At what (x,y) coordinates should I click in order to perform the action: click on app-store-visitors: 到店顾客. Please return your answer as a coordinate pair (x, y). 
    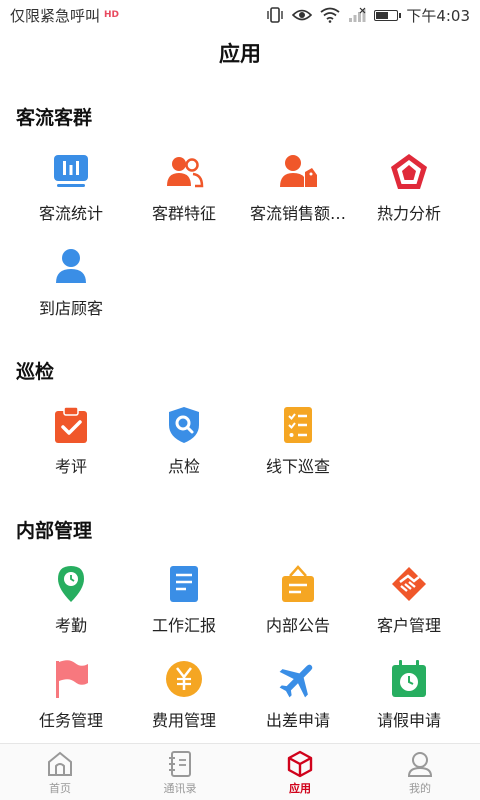
    Looking at the image, I should click on (71, 283).